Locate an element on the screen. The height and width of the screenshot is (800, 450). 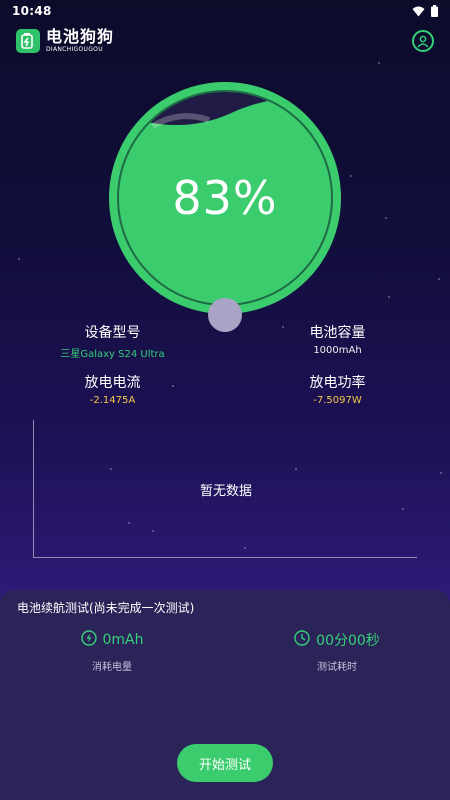
status-time: 10:48 is located at coordinates (32, 11).